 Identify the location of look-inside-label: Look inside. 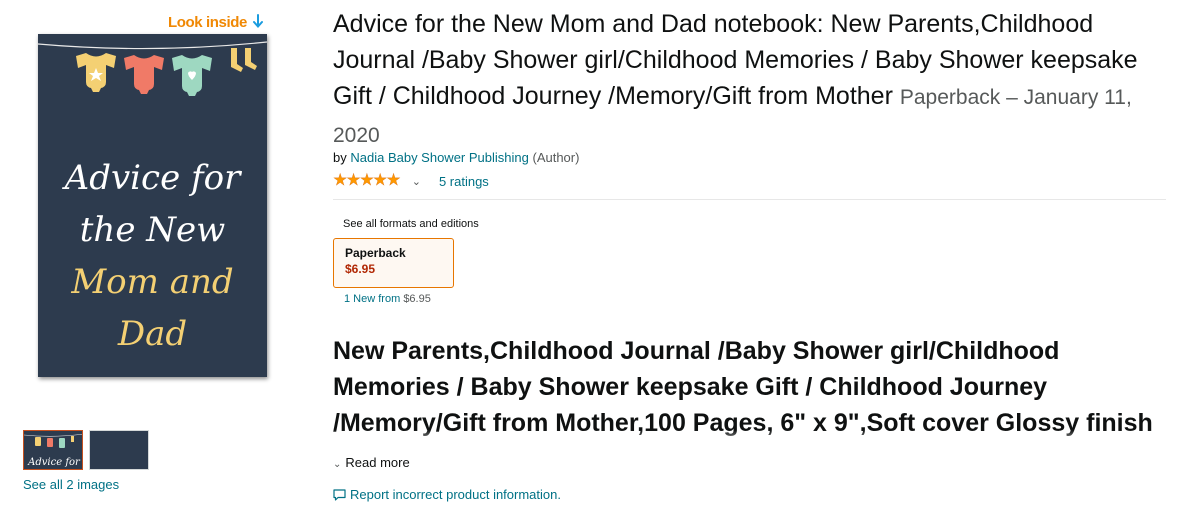
(207, 22).